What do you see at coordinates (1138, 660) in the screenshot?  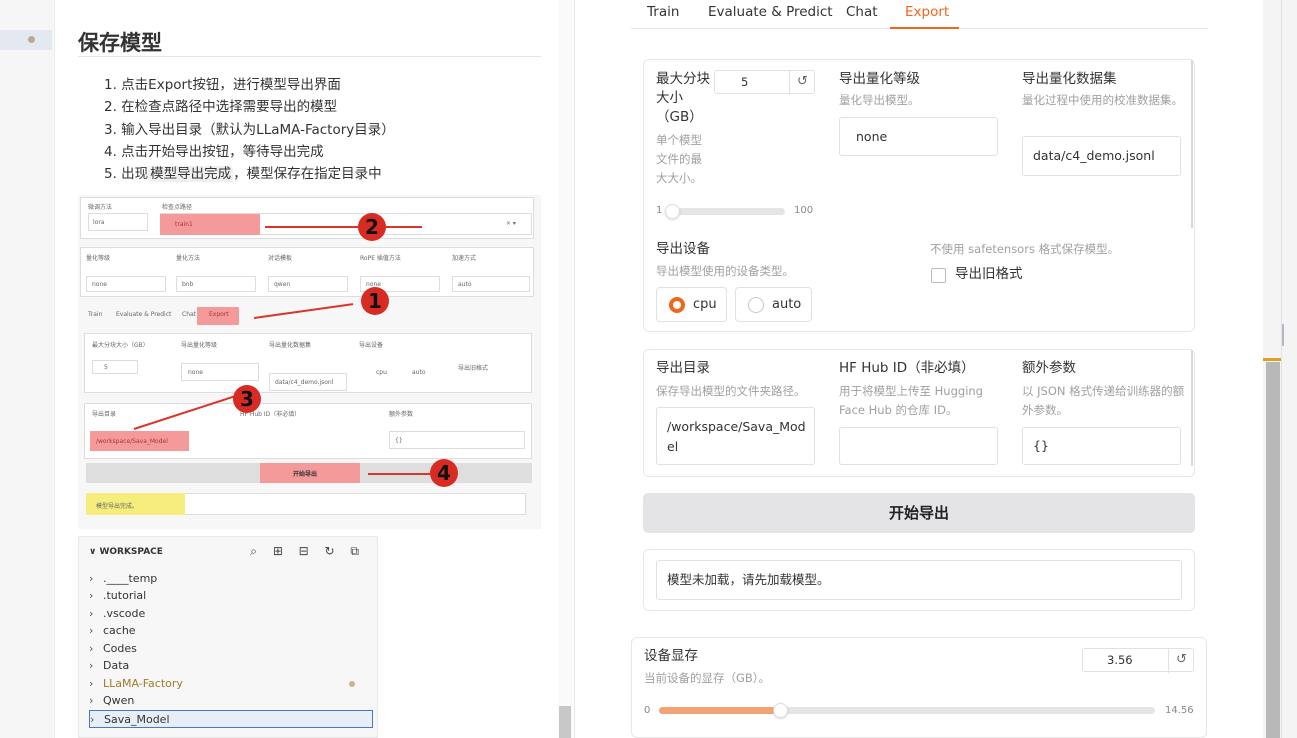 I see `gpu-memory-input: 3.56 ↺` at bounding box center [1138, 660].